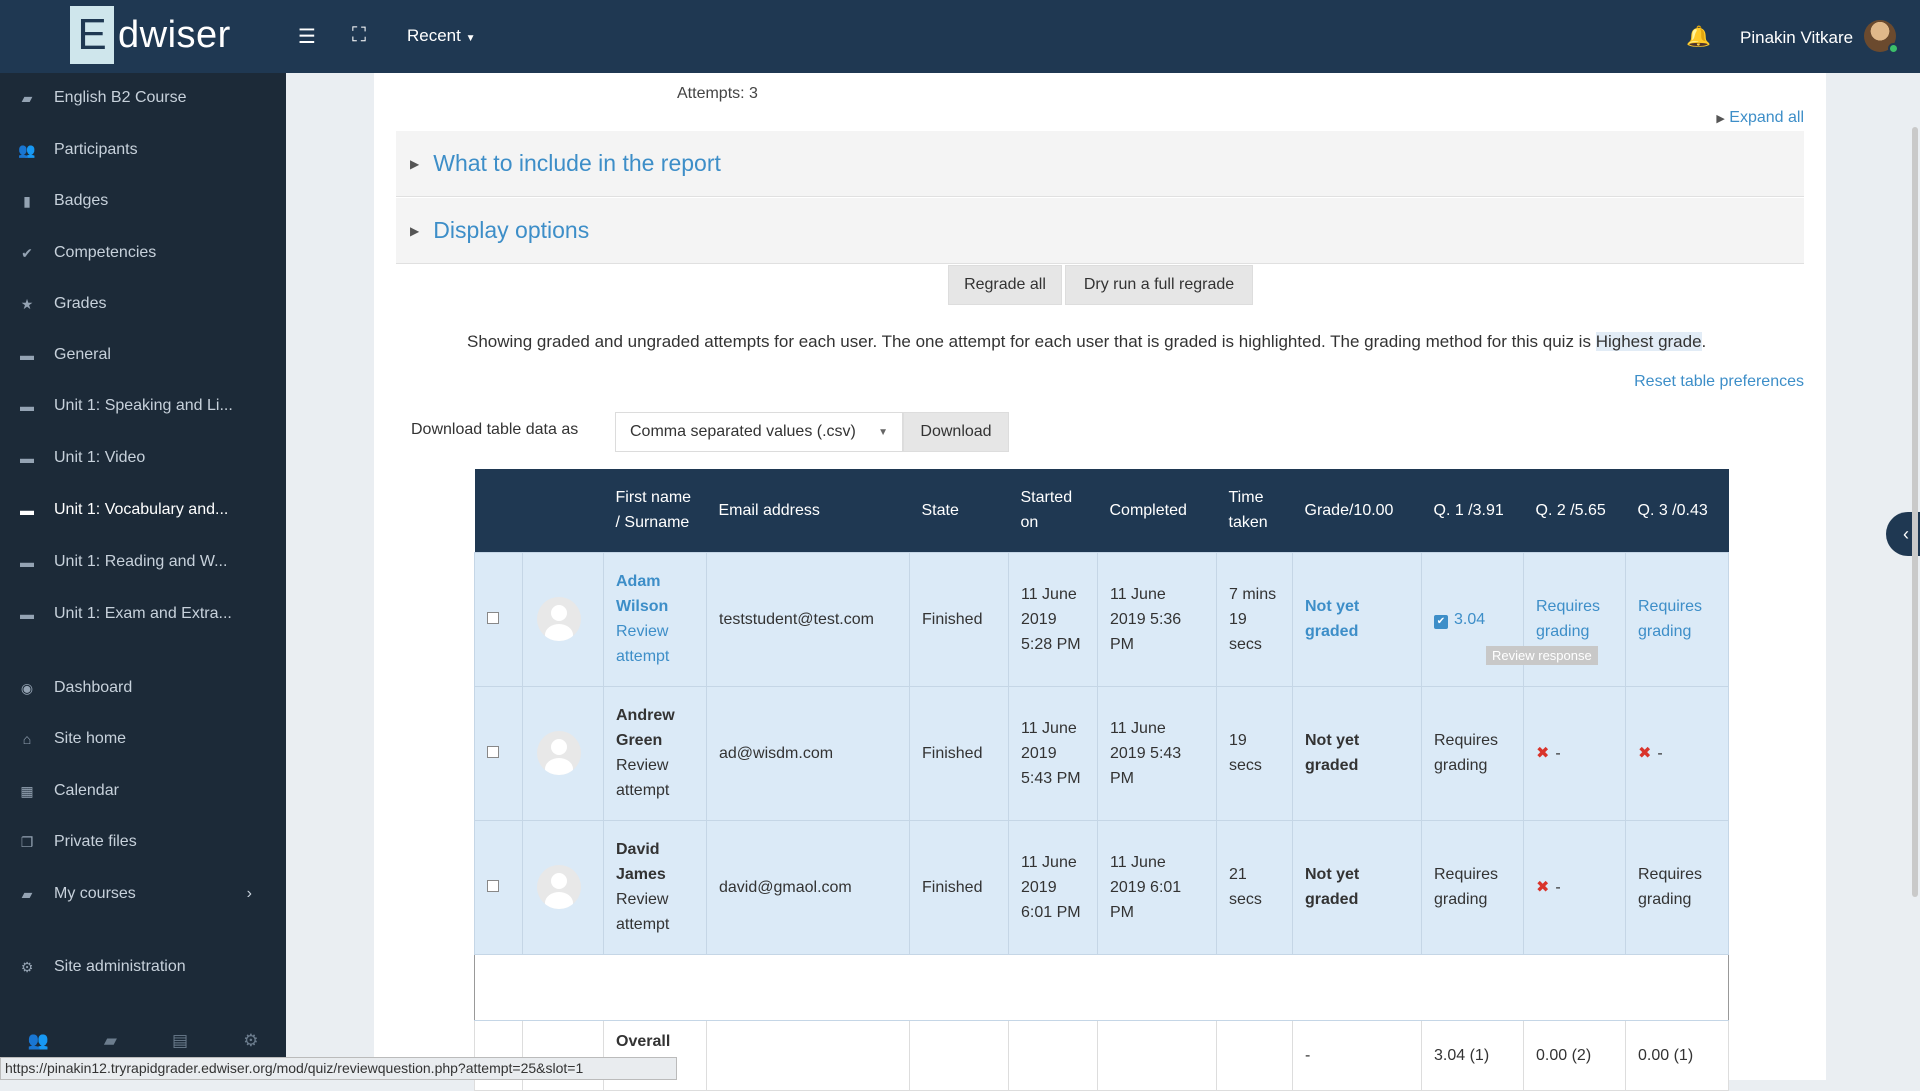 Image resolution: width=1920 pixels, height=1091 pixels. I want to click on expand-all-link: ▶ Expand all, so click(1760, 118).